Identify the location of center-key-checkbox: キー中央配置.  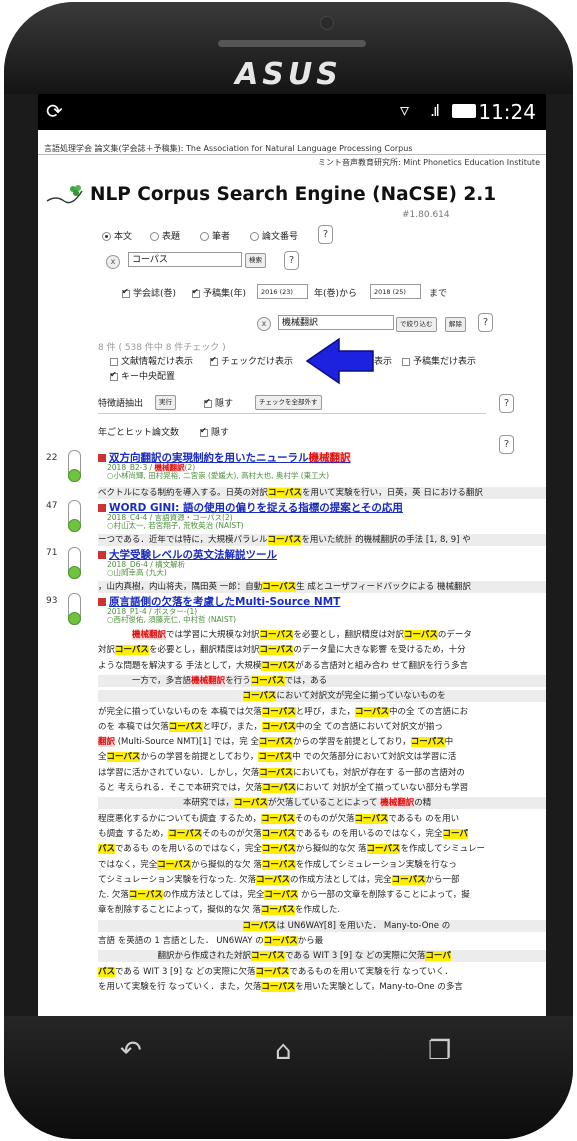
(142, 375).